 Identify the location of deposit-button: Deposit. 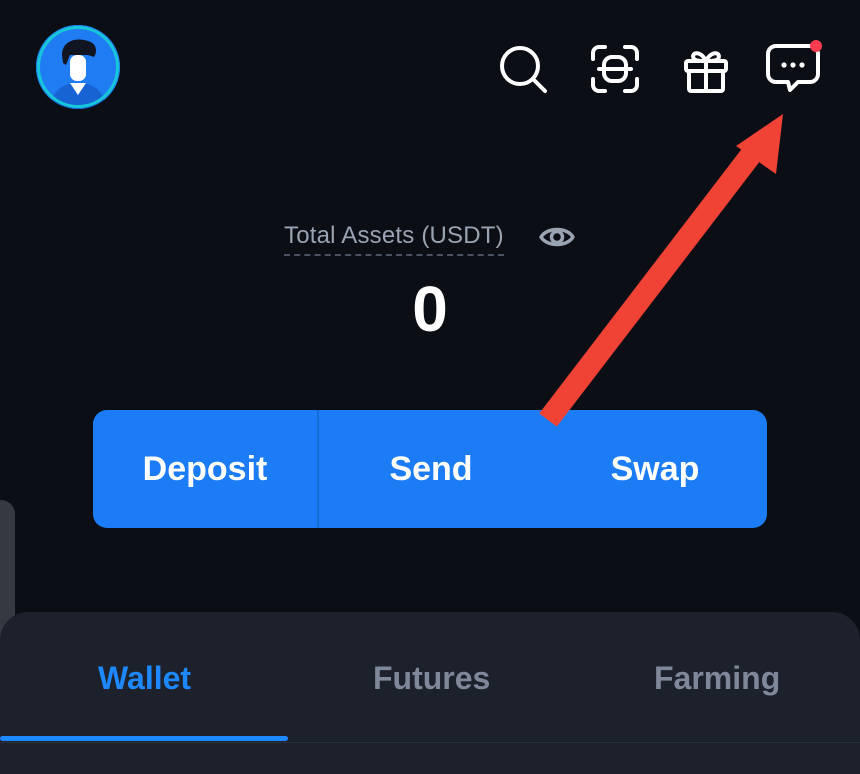
(205, 469).